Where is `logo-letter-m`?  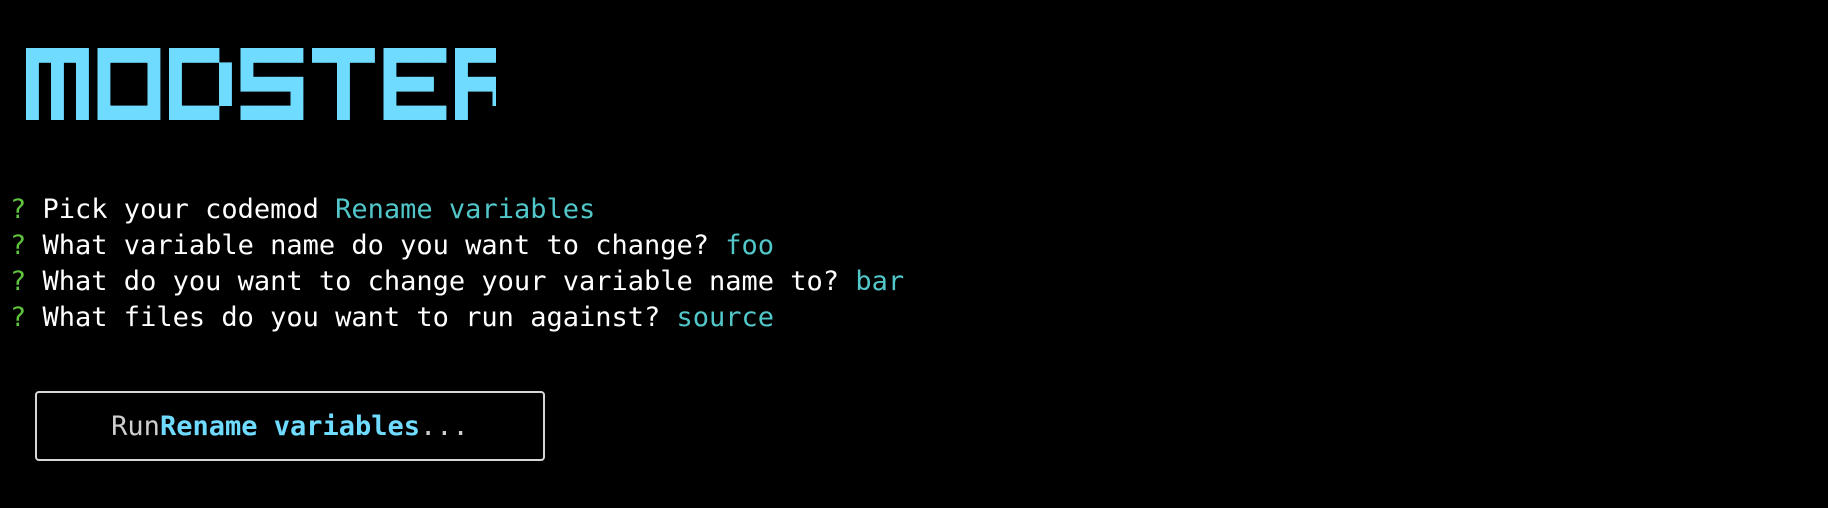
logo-letter-m is located at coordinates (57, 84).